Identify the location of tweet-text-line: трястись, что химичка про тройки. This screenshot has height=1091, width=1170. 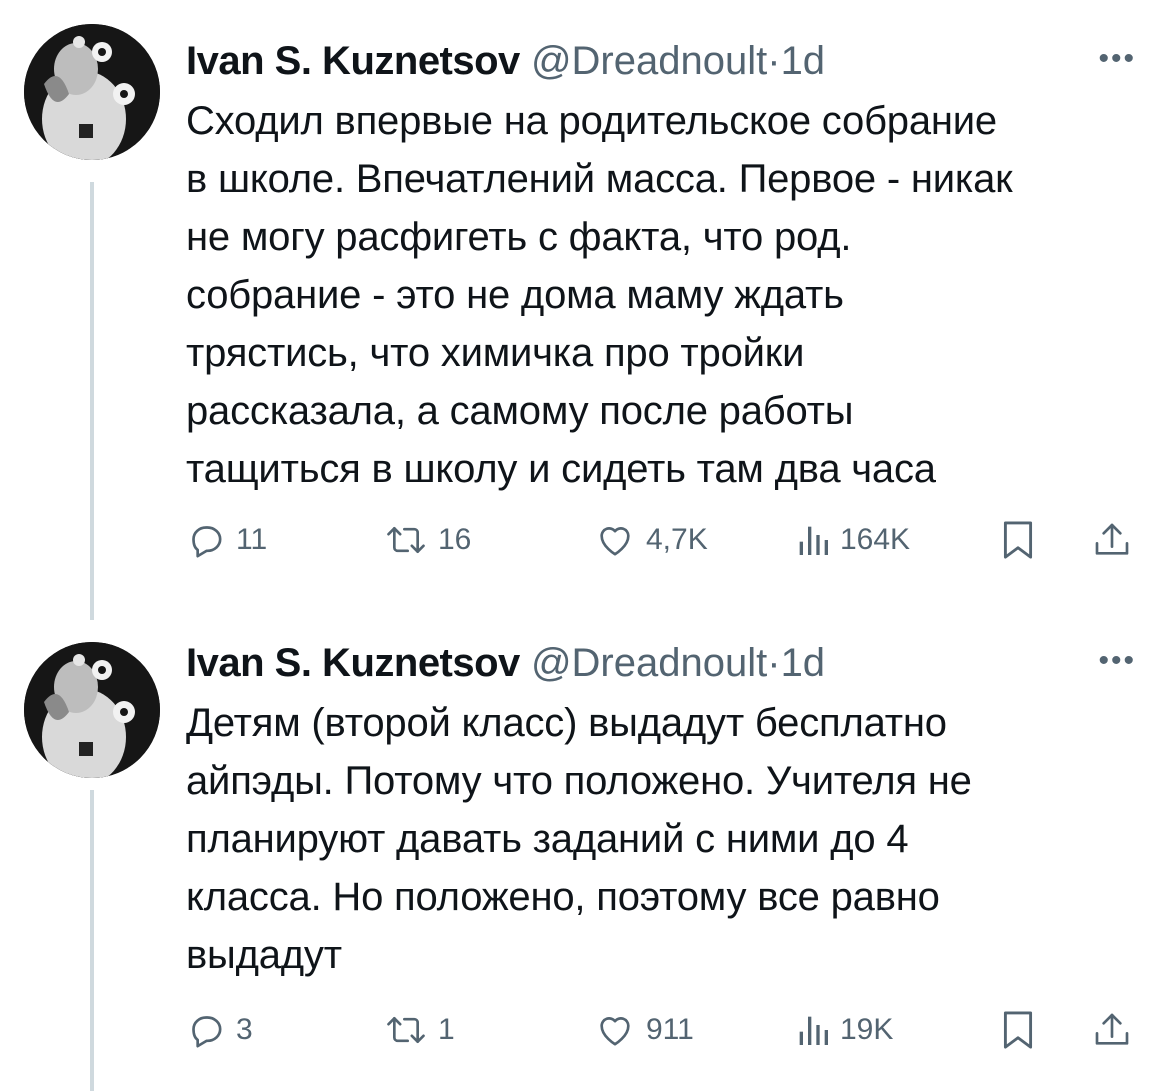
(495, 353).